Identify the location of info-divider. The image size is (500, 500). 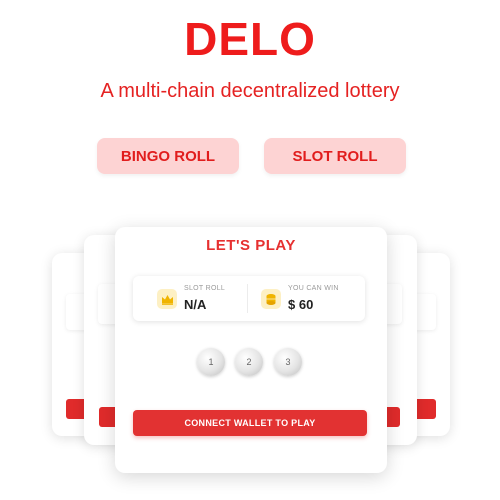
(247, 298).